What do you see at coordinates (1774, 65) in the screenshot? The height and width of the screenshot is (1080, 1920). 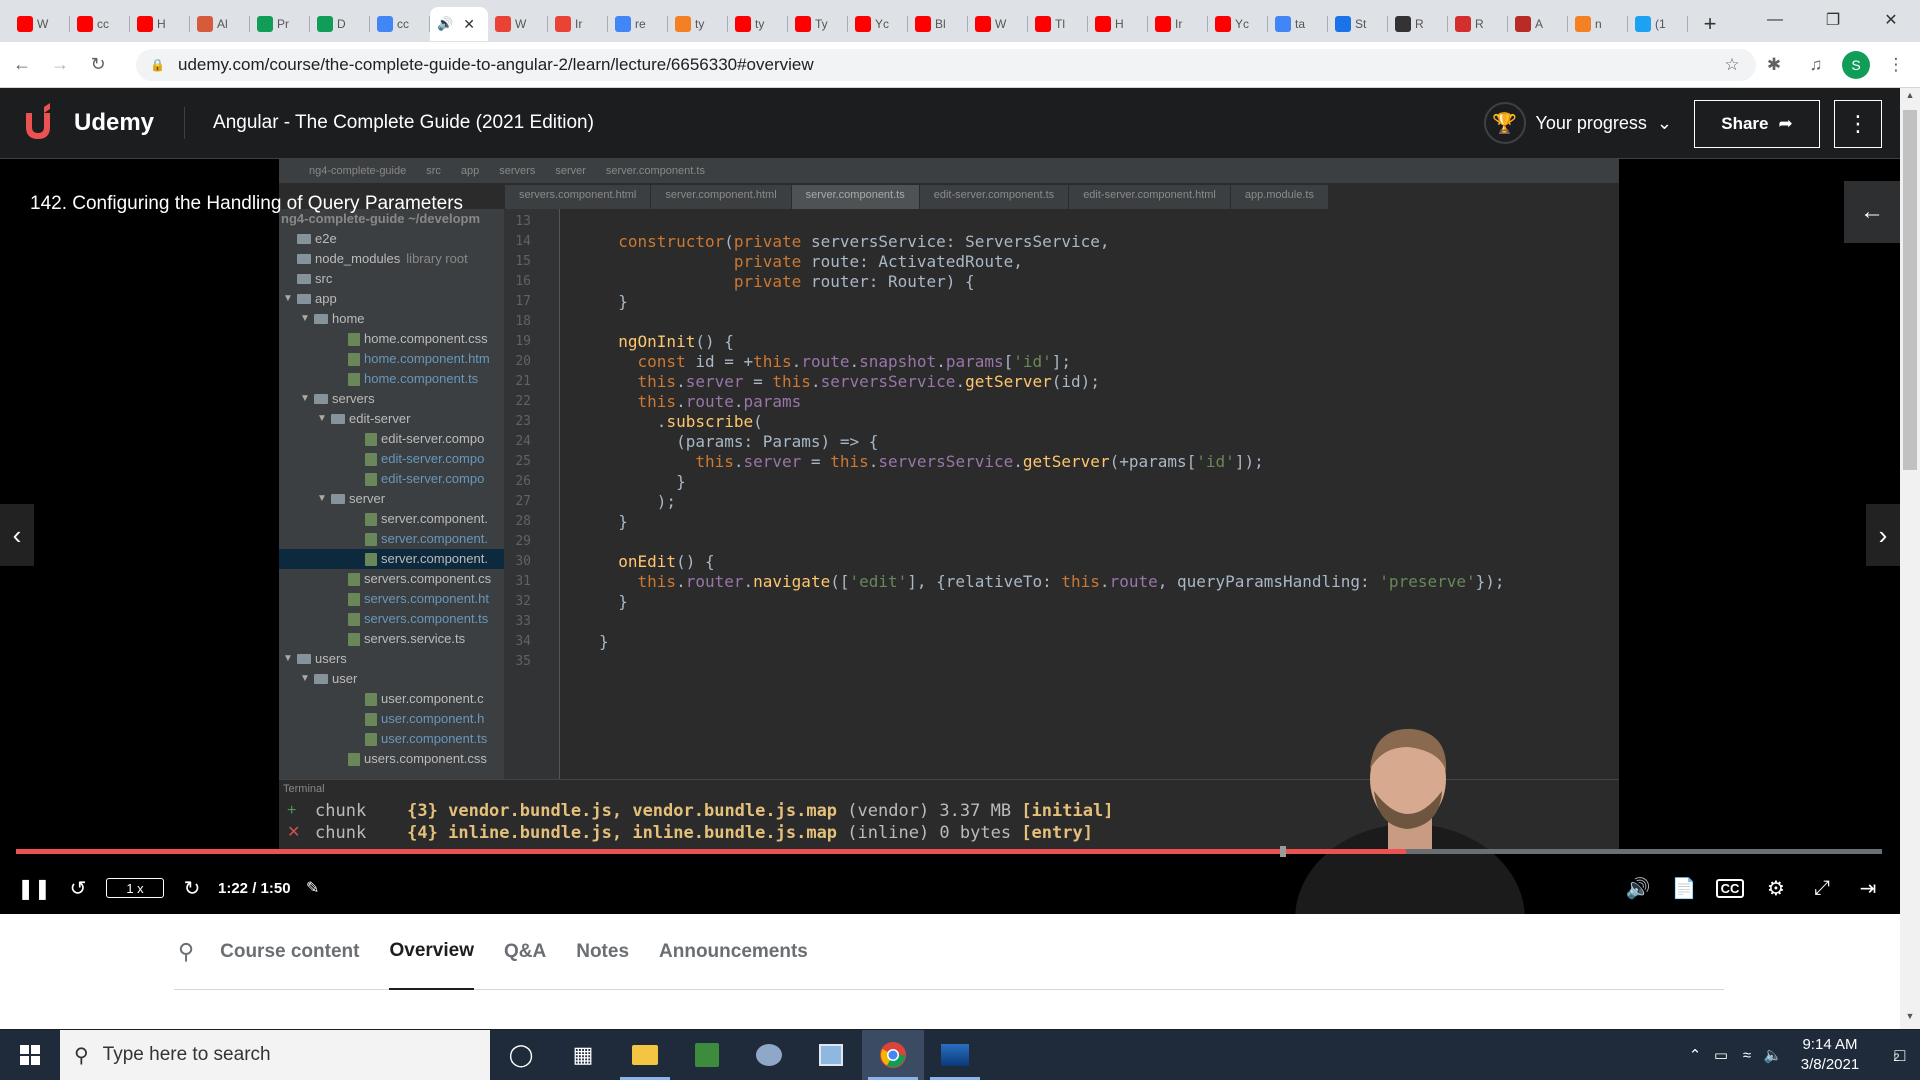 I see `extensions-icon: ✱` at bounding box center [1774, 65].